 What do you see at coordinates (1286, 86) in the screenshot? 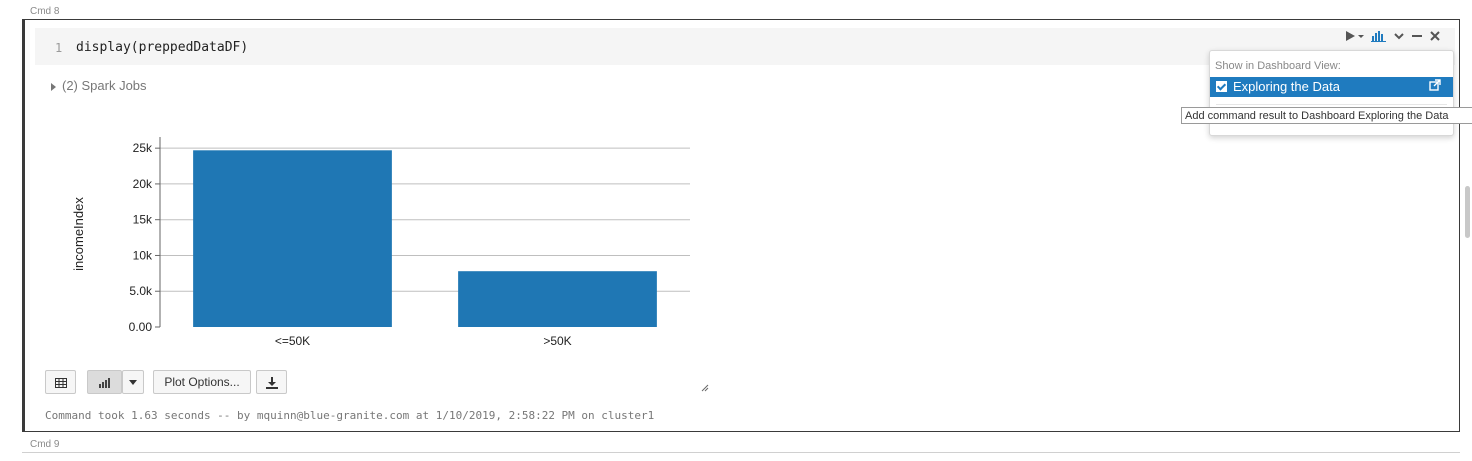
I see `dashboard-item-label: Exploring the Data` at bounding box center [1286, 86].